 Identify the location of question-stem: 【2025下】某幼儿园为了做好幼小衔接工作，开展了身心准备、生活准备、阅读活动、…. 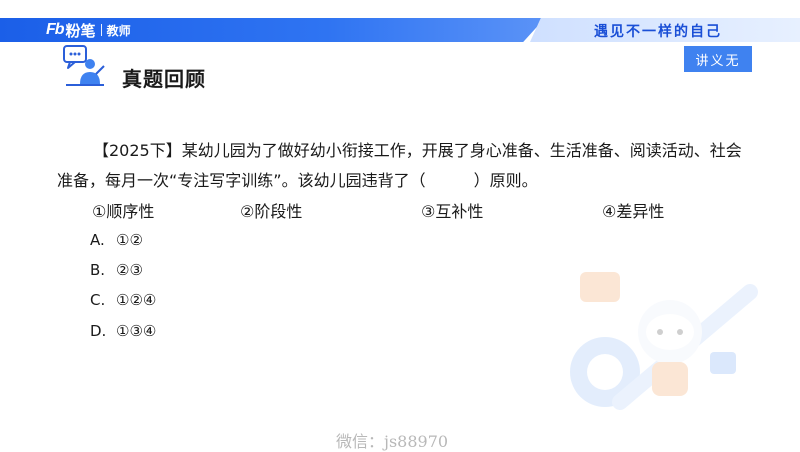
(407, 166).